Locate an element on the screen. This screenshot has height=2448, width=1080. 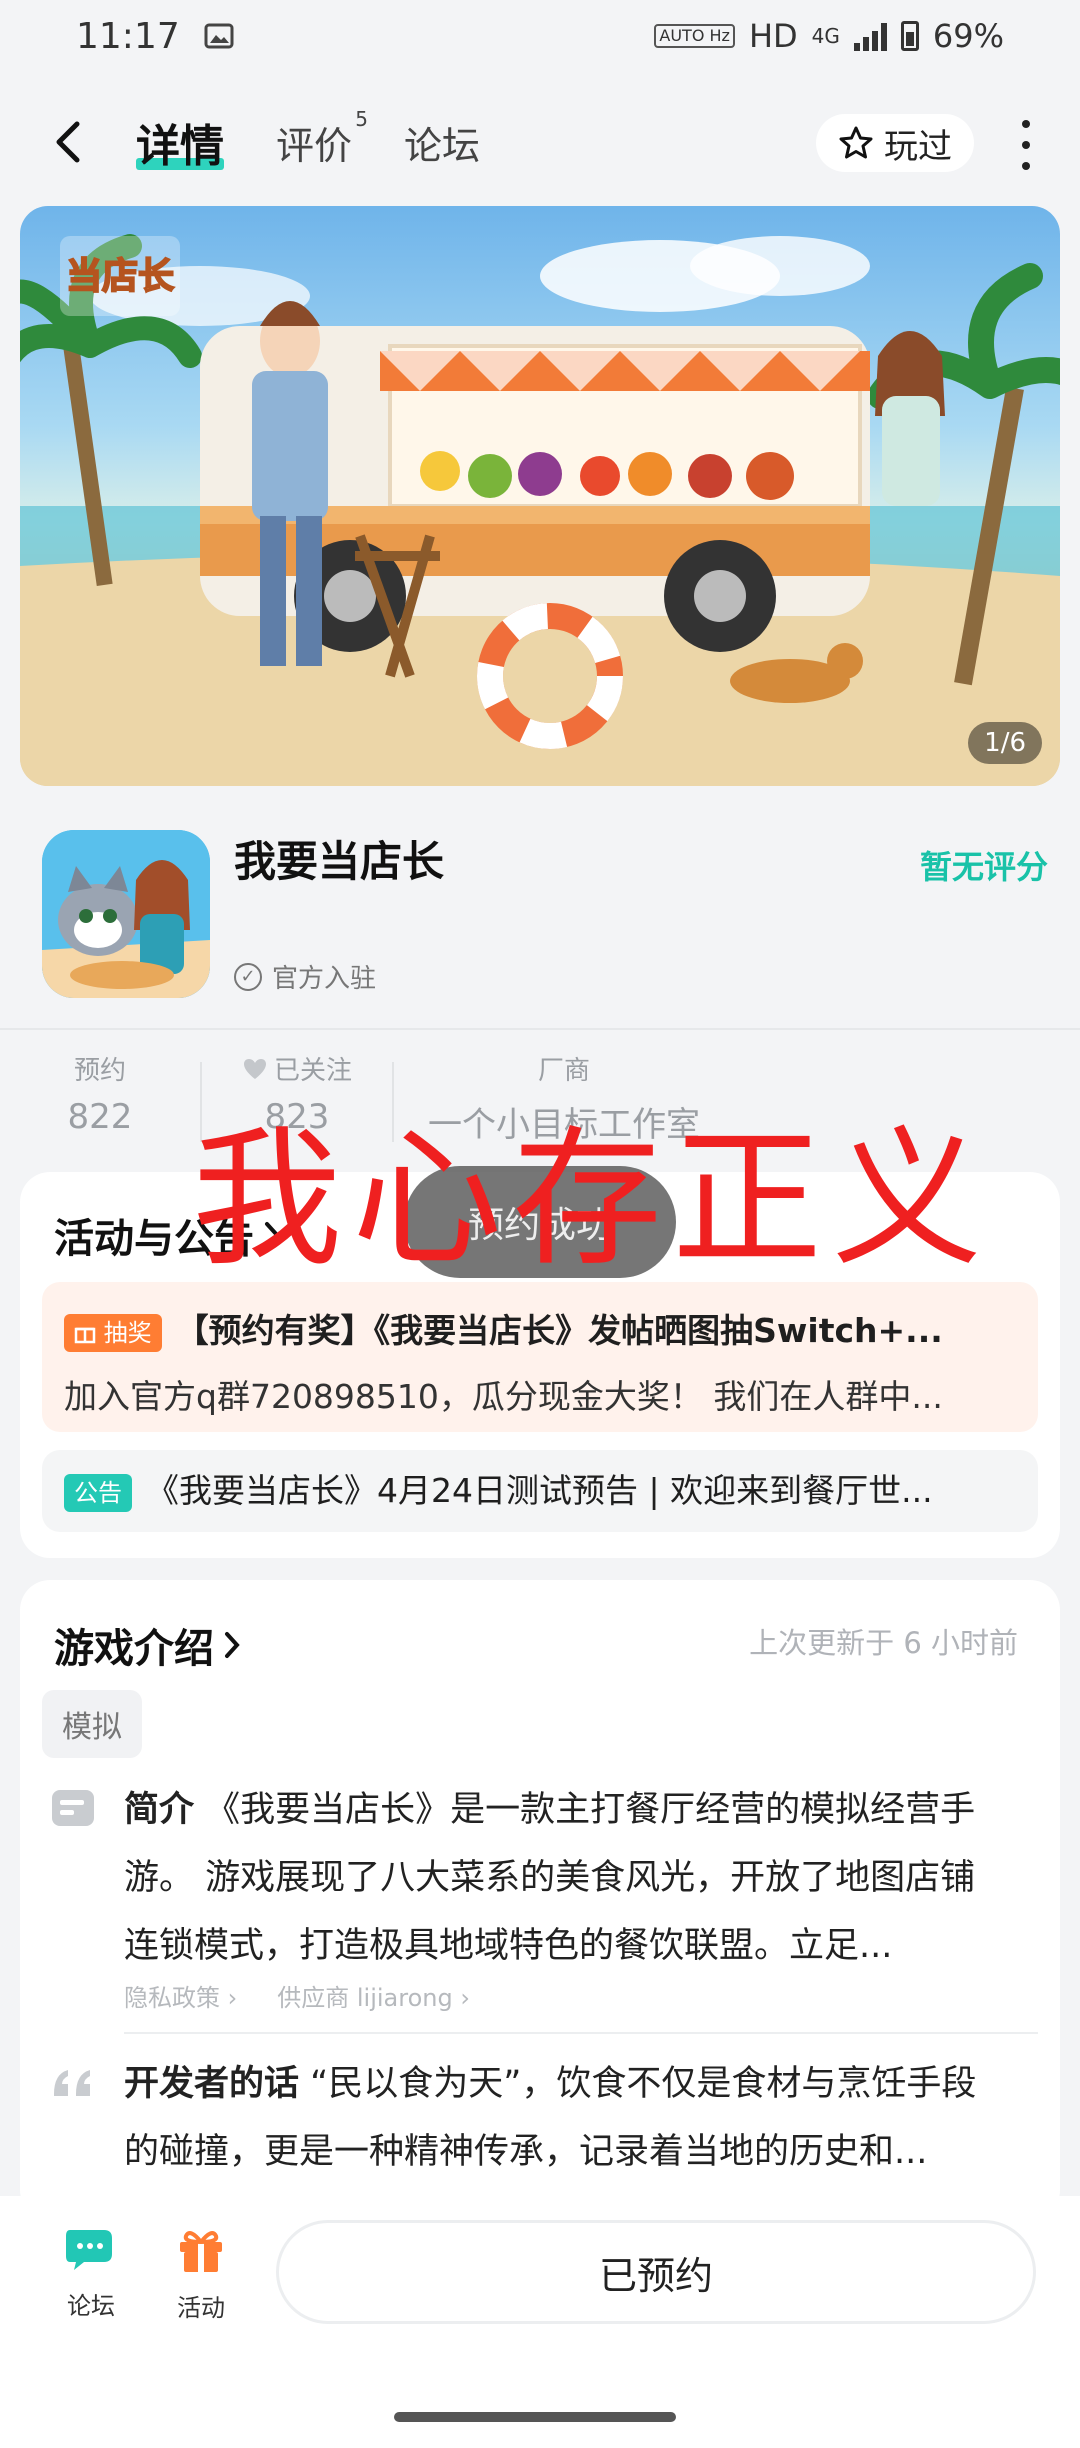
network-gen: 4G is located at coordinates (825, 36).